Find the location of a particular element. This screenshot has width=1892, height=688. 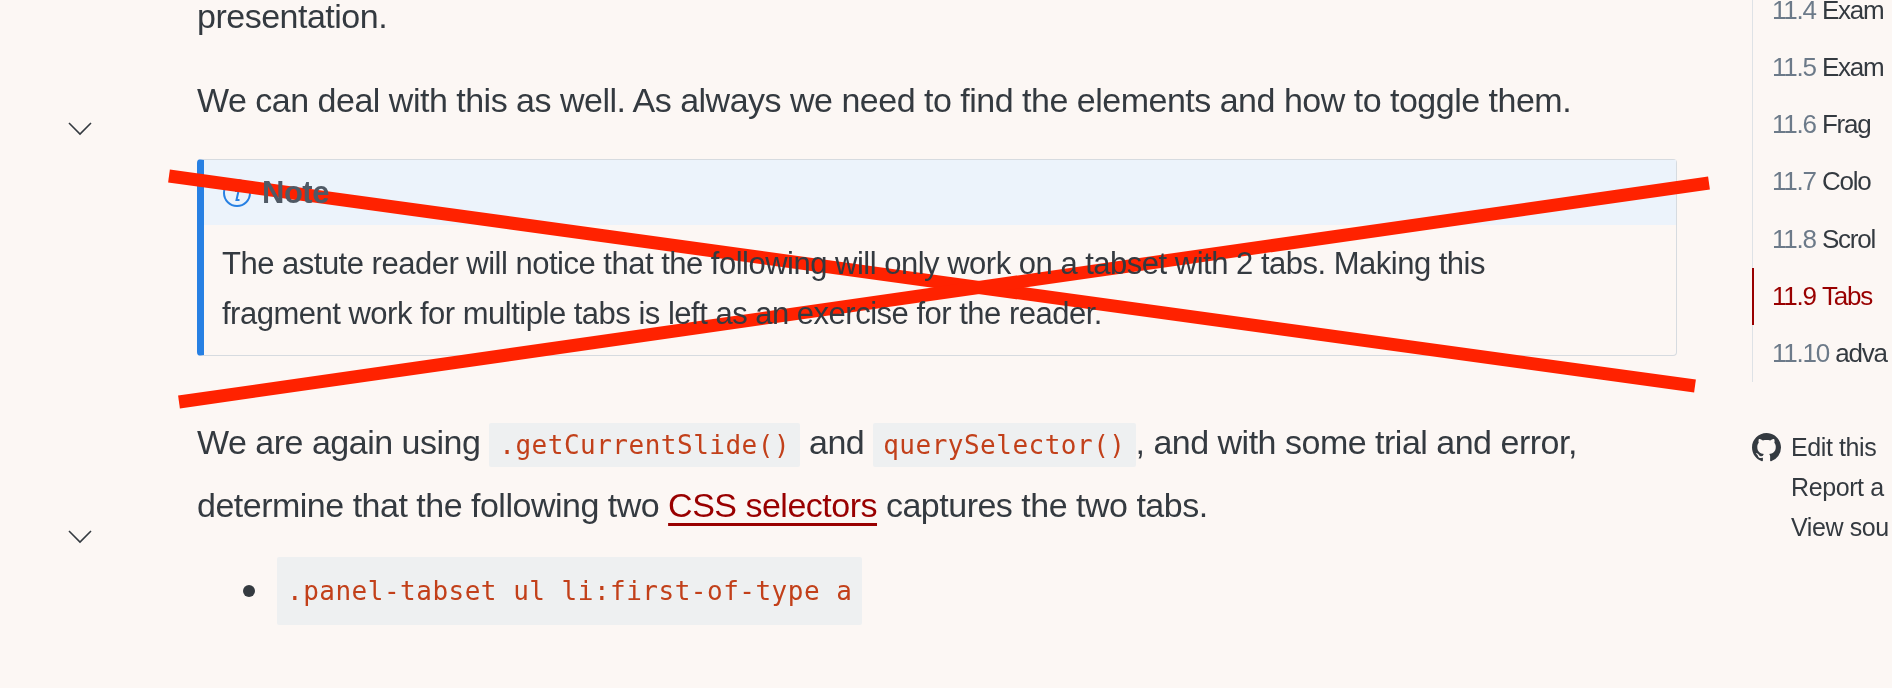

toc-link: 11.7 Colo is located at coordinates (1822, 182).